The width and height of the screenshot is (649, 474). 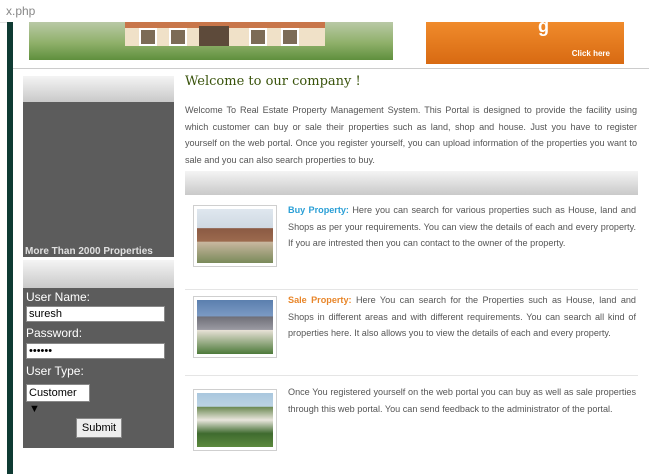 I want to click on login-box-header, so click(x=98, y=274).